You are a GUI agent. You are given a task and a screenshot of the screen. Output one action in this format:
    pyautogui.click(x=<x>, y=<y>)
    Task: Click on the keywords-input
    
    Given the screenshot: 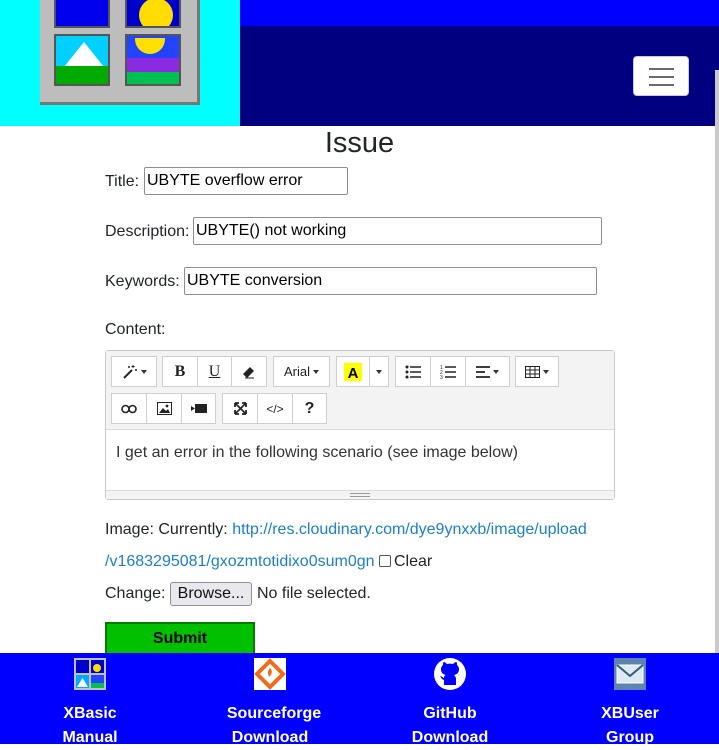 What is the action you would take?
    pyautogui.click(x=390, y=281)
    